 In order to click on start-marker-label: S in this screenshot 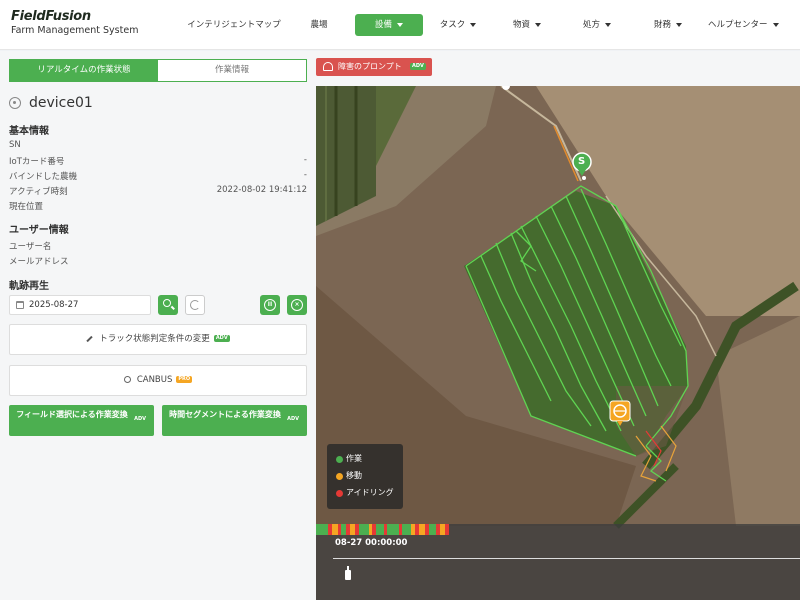, I will do `click(582, 161)`.